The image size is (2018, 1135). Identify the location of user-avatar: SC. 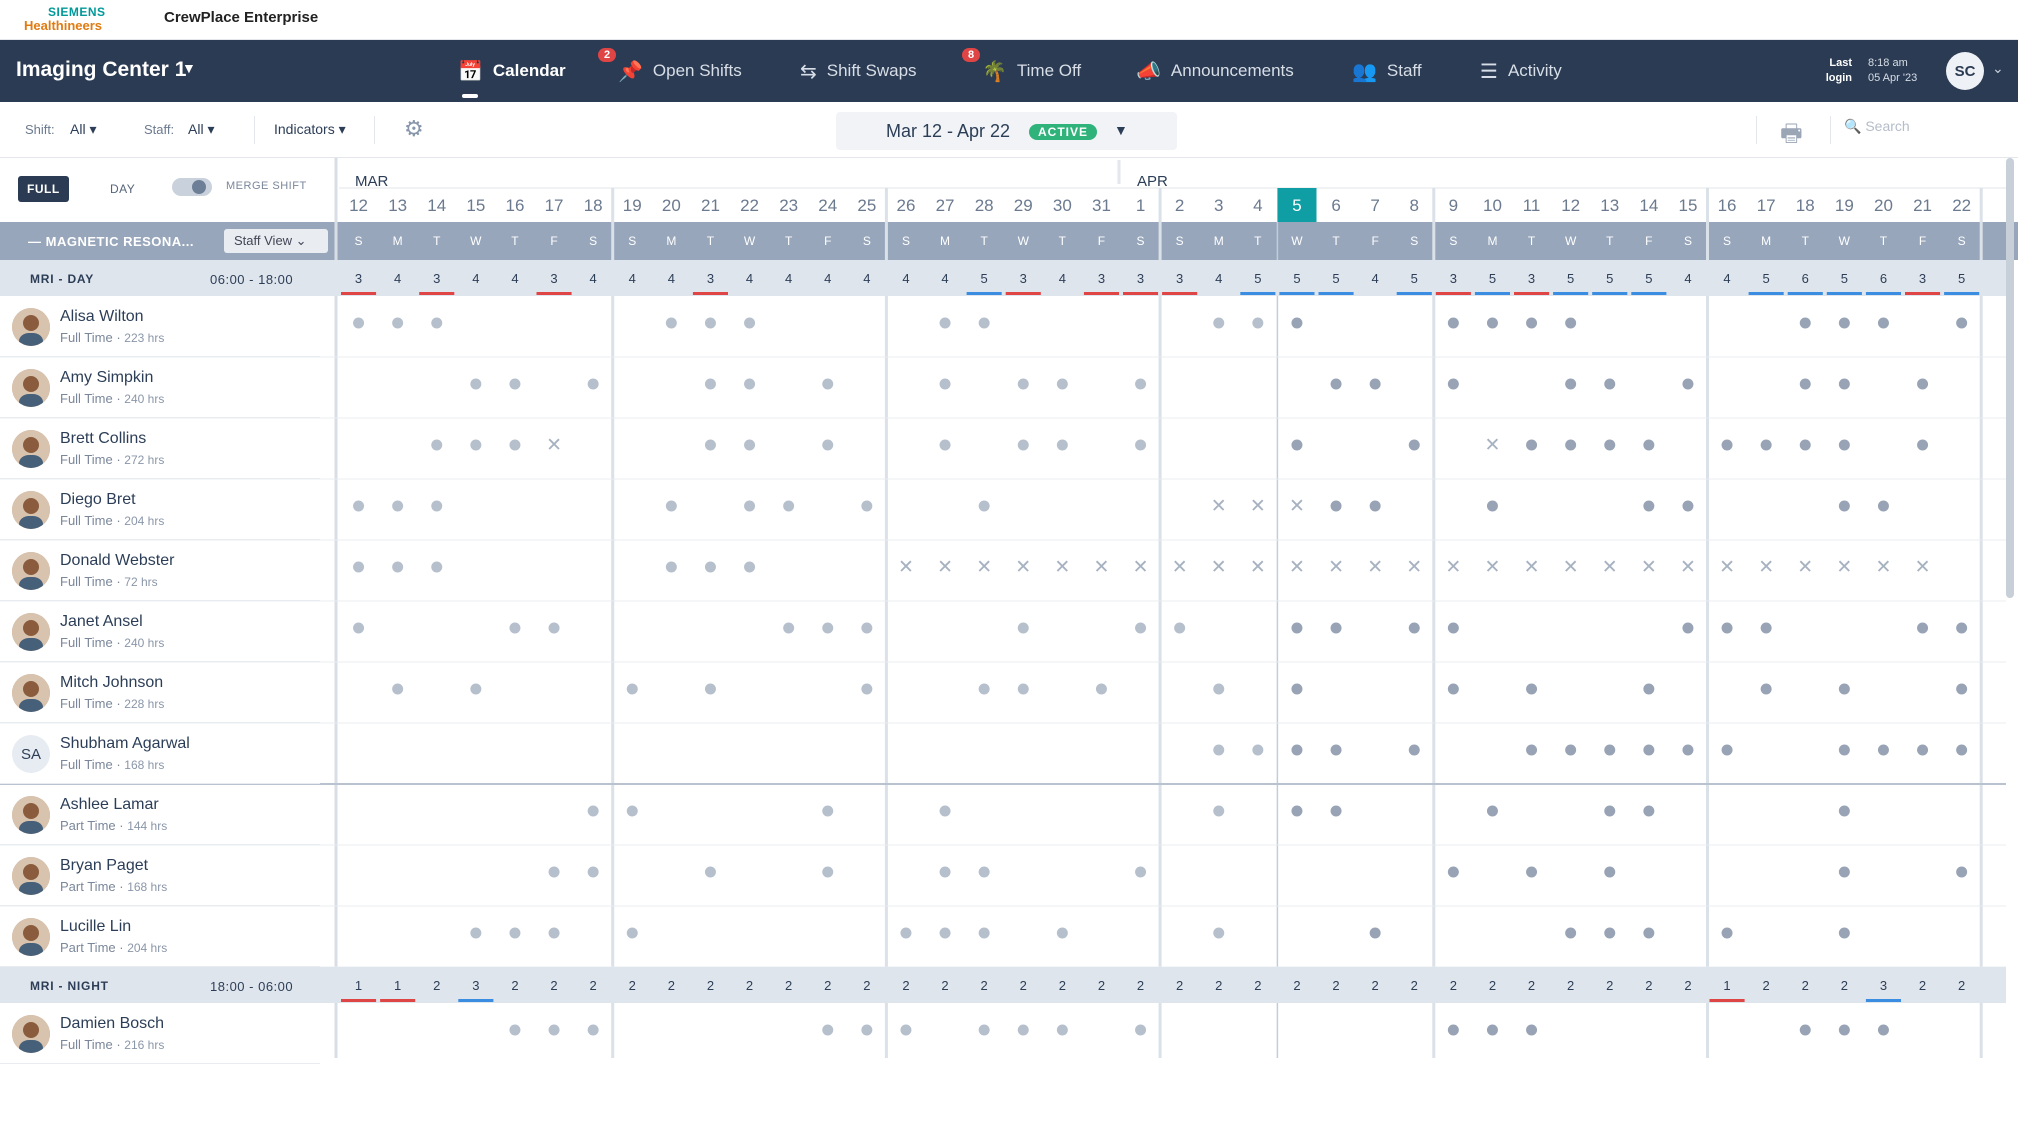
(1965, 71).